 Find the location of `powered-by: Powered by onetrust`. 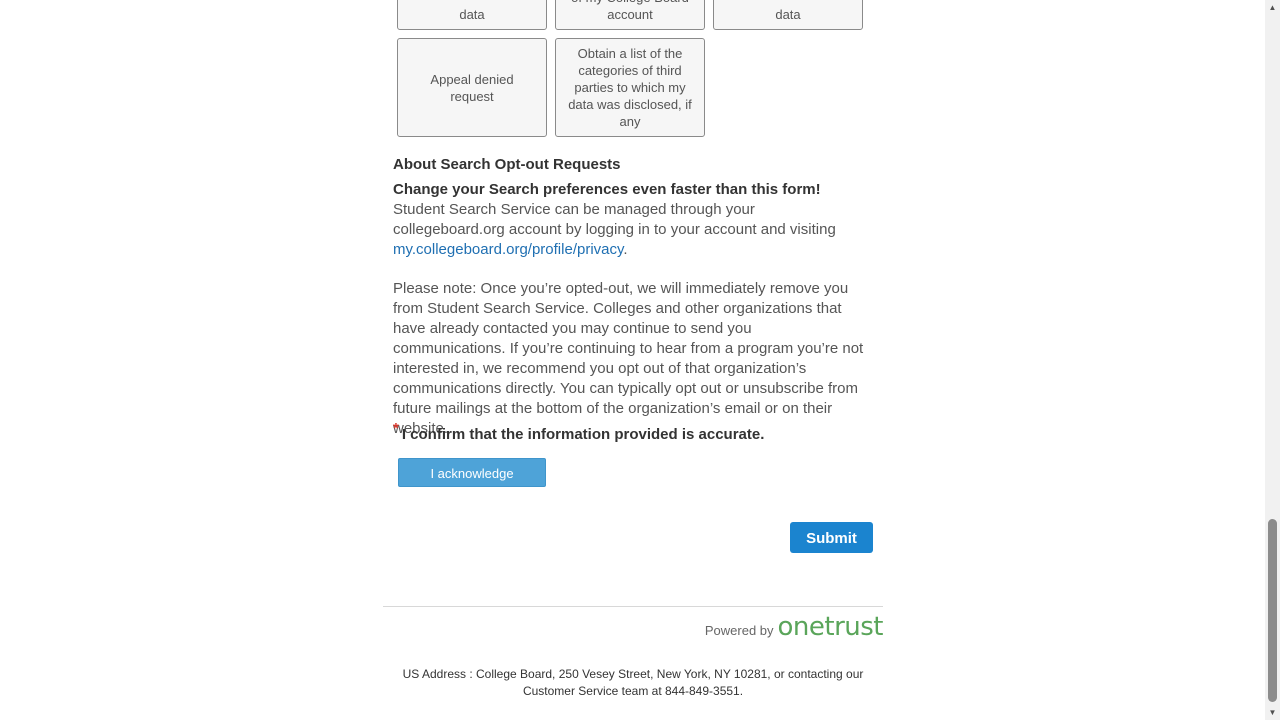

powered-by: Powered by onetrust is located at coordinates (794, 627).